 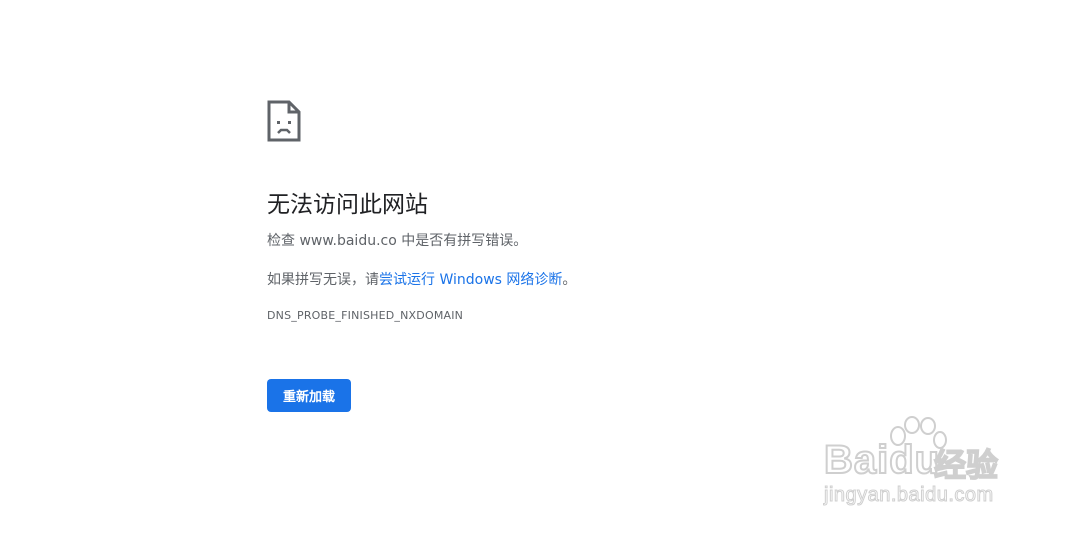 What do you see at coordinates (569, 280) in the screenshot?
I see `diagnostics-suffix: 。` at bounding box center [569, 280].